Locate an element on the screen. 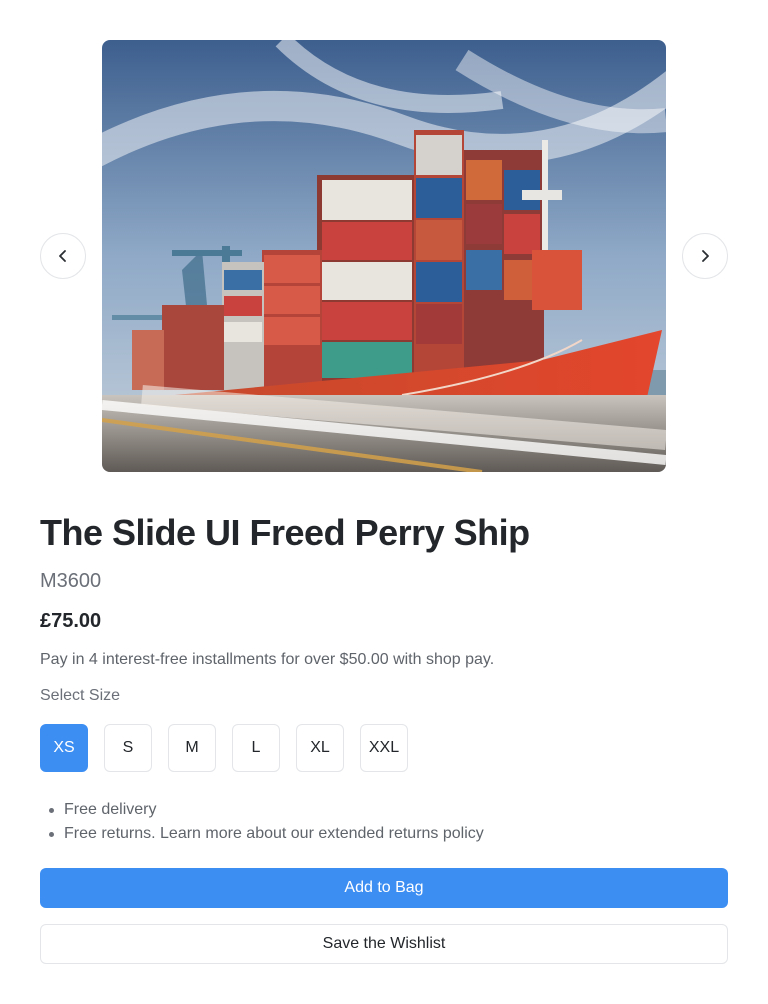 This screenshot has height=1004, width=768. size-option-m: M is located at coordinates (192, 748).